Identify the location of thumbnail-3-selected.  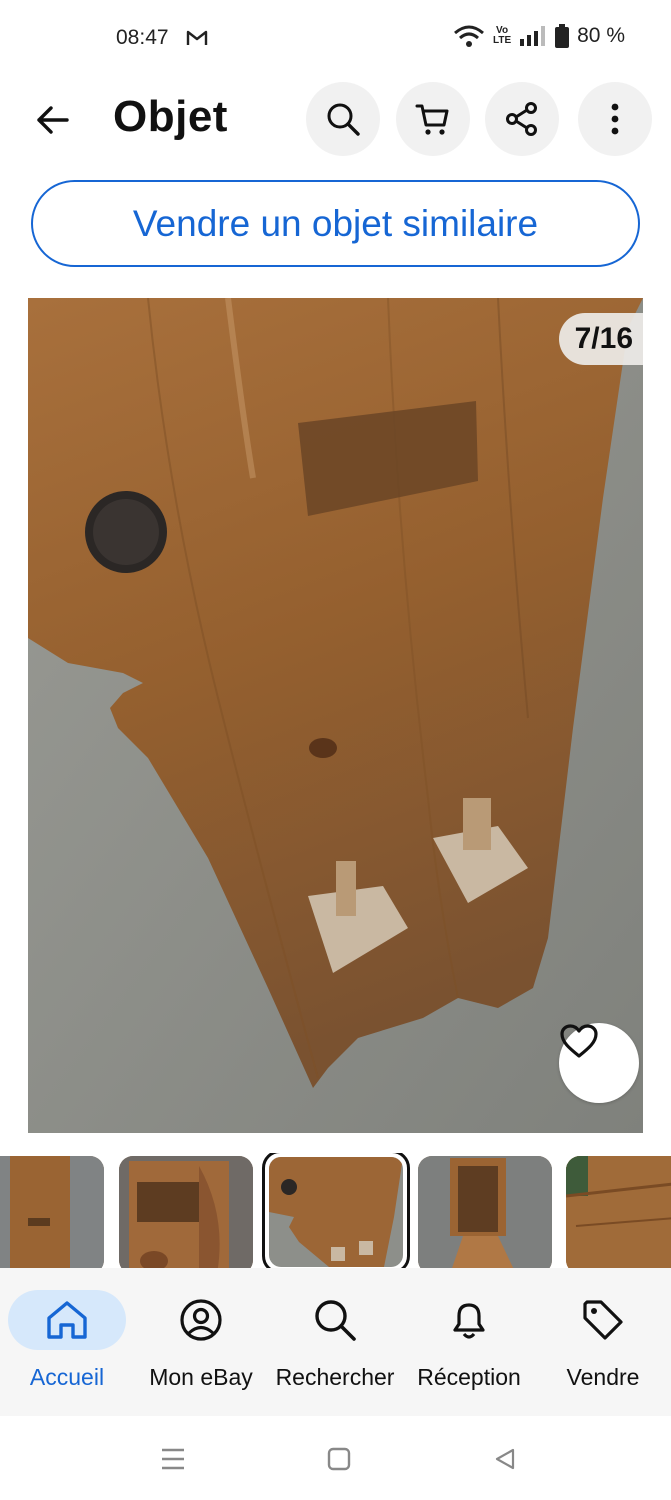
(336, 1212).